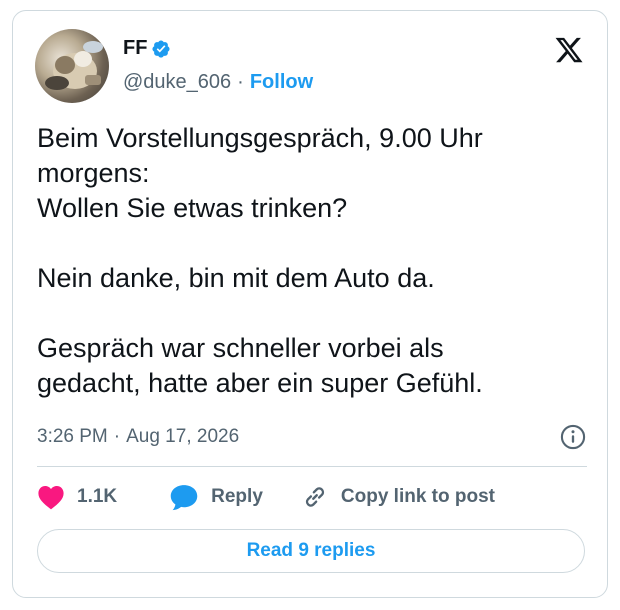 The image size is (620, 610). Describe the element at coordinates (51, 498) in the screenshot. I see `heart-icon` at that location.